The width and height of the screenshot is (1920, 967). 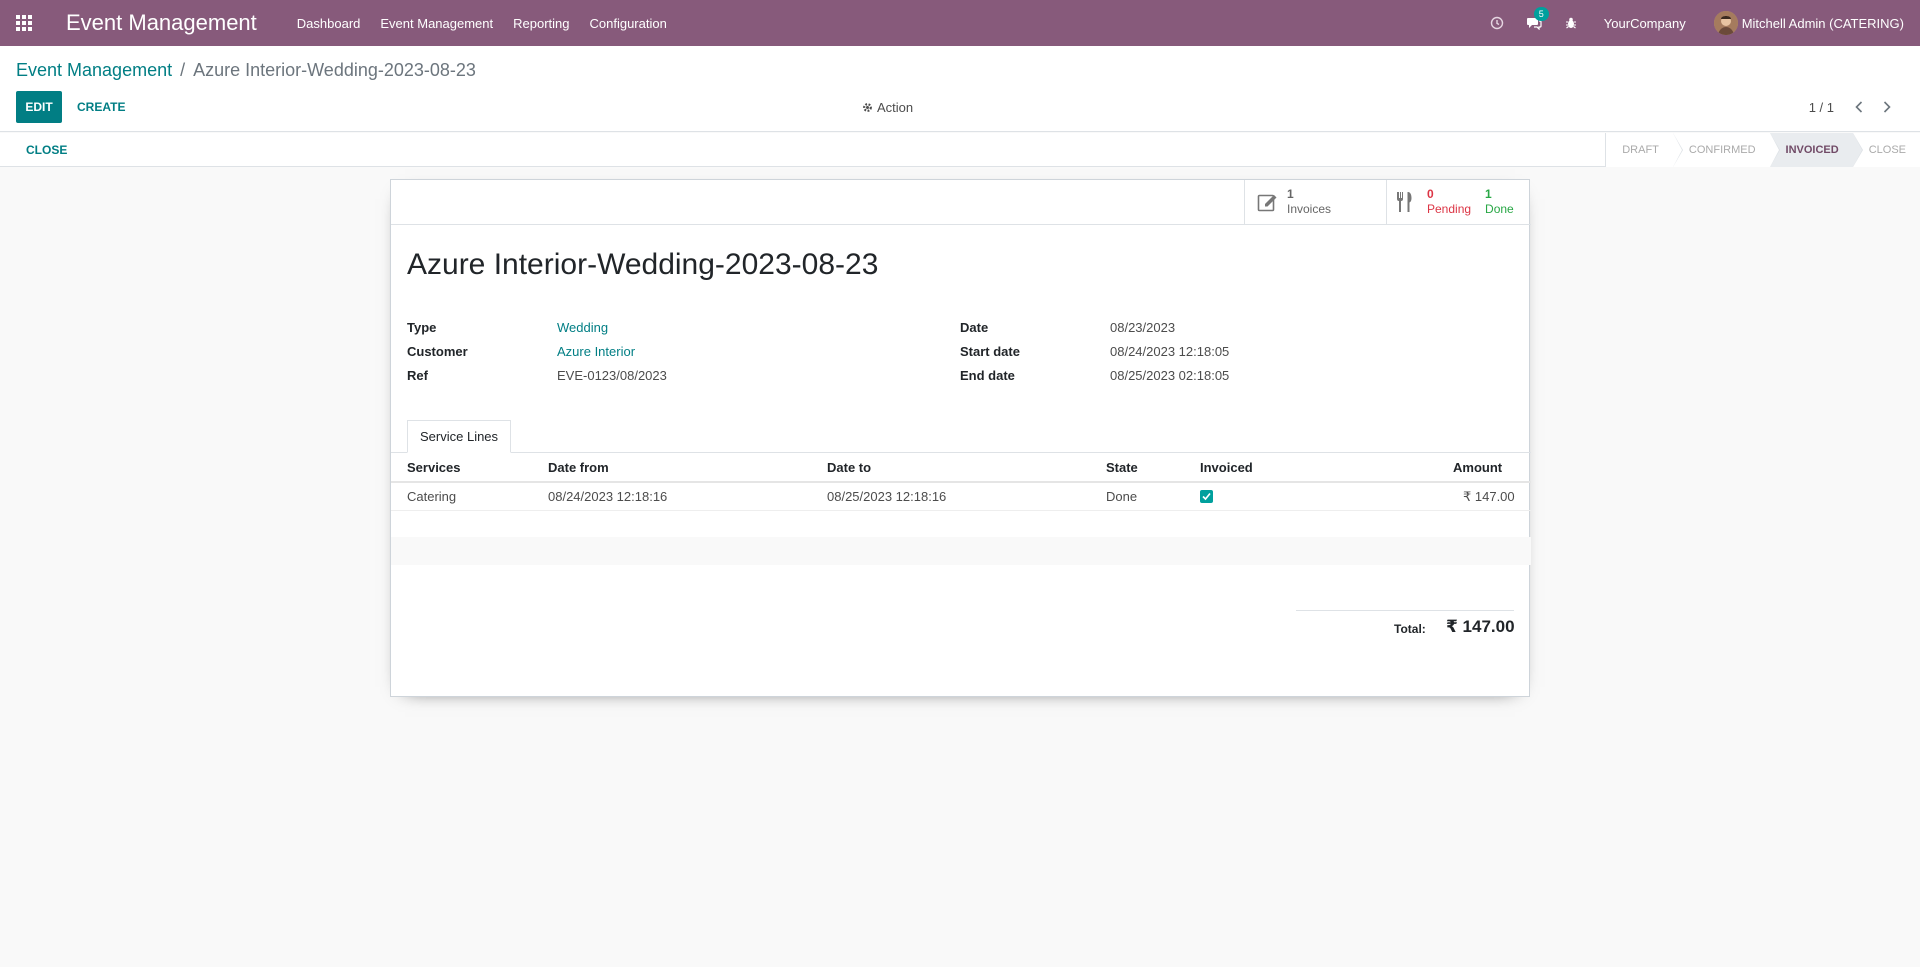 What do you see at coordinates (1571, 23) in the screenshot?
I see `debug-bug-icon` at bounding box center [1571, 23].